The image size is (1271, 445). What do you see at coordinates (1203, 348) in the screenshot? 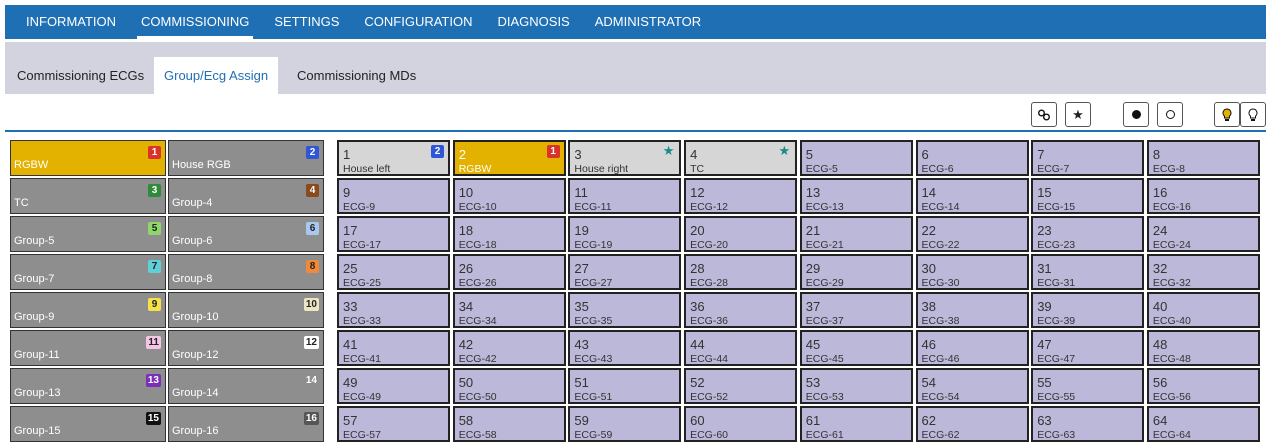
I see `ecg-cell: 48 ECG-48` at bounding box center [1203, 348].